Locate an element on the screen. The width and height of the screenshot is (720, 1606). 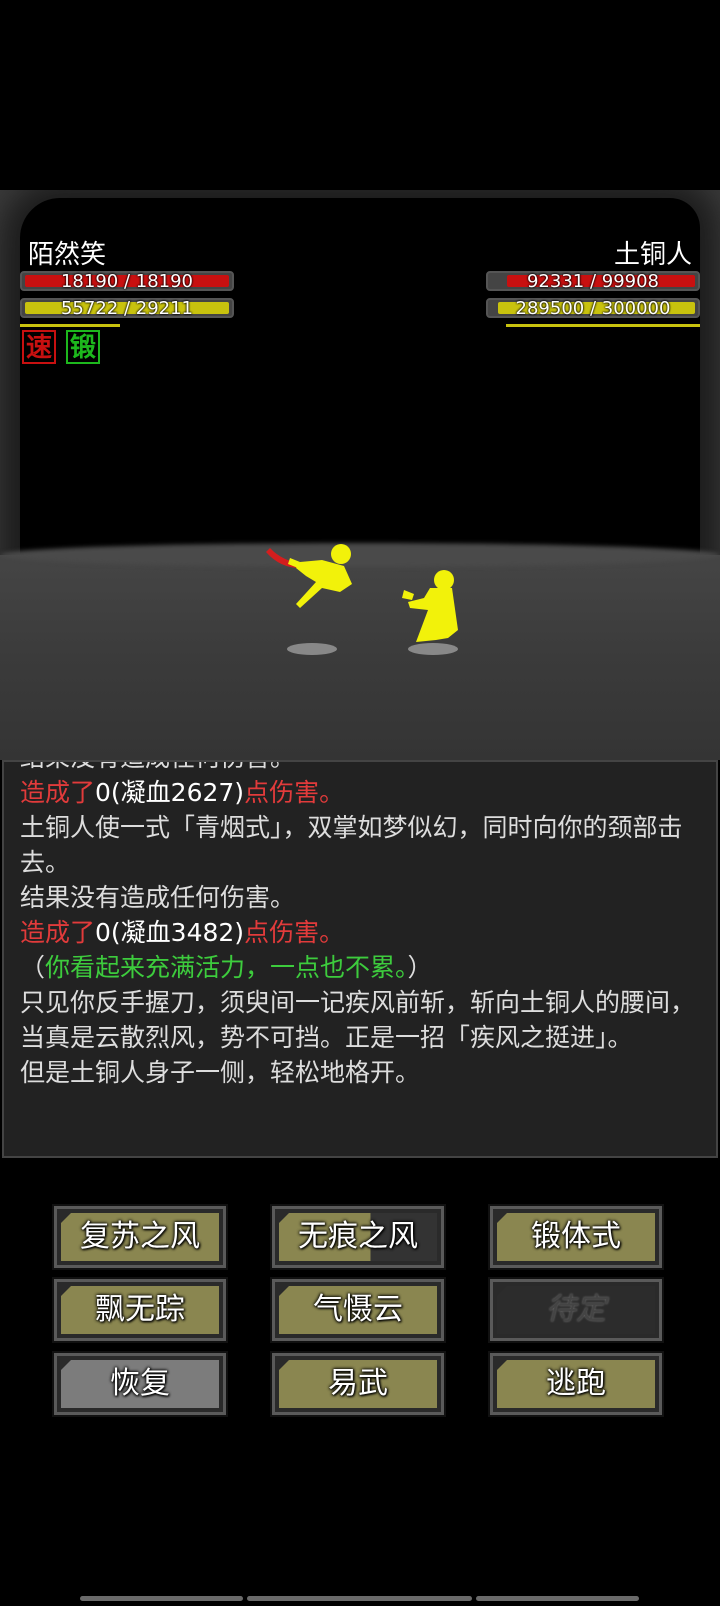
body-forge-button: 锻体式 is located at coordinates (576, 1237).